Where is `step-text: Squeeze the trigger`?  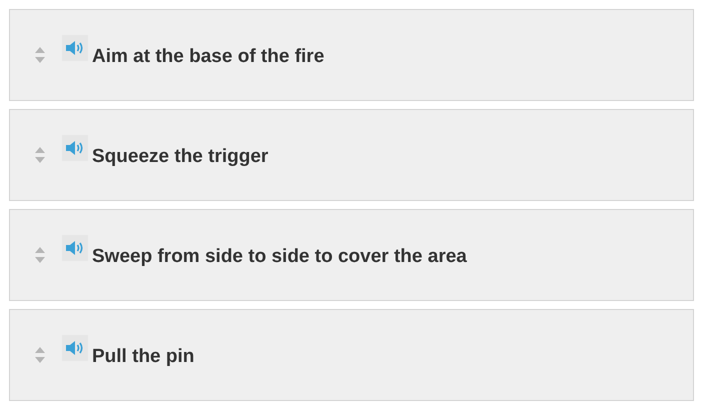
step-text: Squeeze the trigger is located at coordinates (180, 156).